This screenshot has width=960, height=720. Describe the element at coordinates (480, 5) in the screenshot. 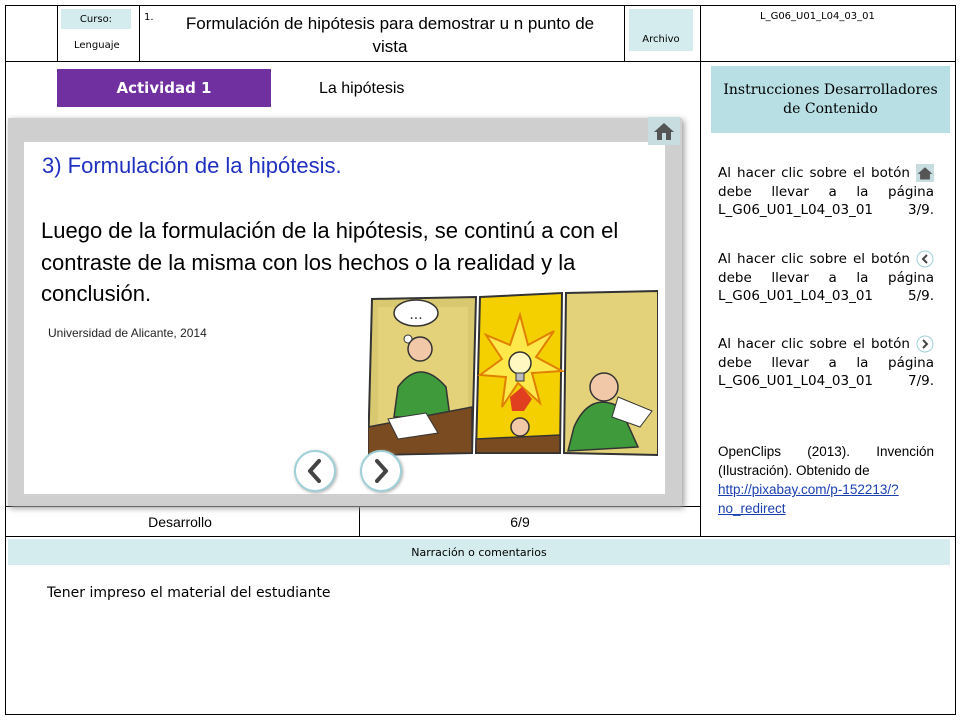

I see `frame-top` at that location.